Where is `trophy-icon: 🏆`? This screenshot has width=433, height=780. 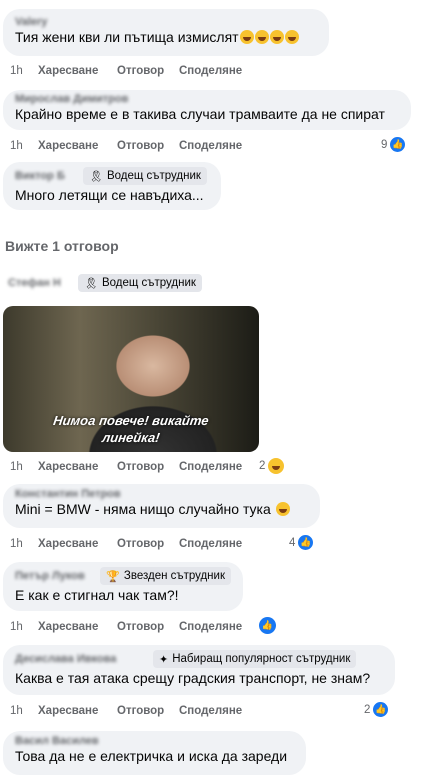
trophy-icon: 🏆 is located at coordinates (113, 576).